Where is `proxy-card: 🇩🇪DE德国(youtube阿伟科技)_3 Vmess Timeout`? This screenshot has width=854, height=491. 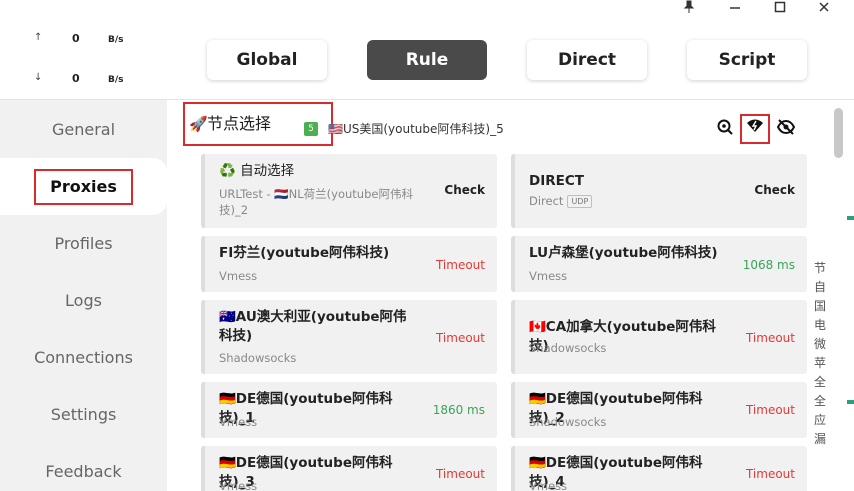 proxy-card: 🇩🇪DE德国(youtube阿伟科技)_3 Vmess Timeout is located at coordinates (349, 468).